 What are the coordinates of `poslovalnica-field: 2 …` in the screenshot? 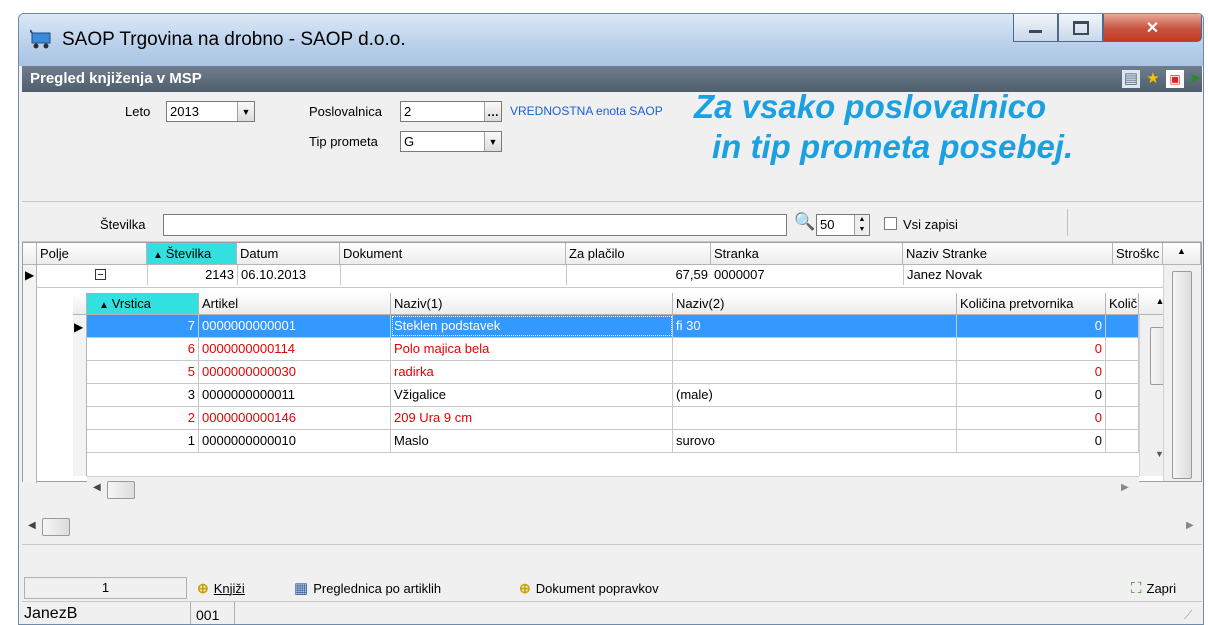 It's located at (451, 111).